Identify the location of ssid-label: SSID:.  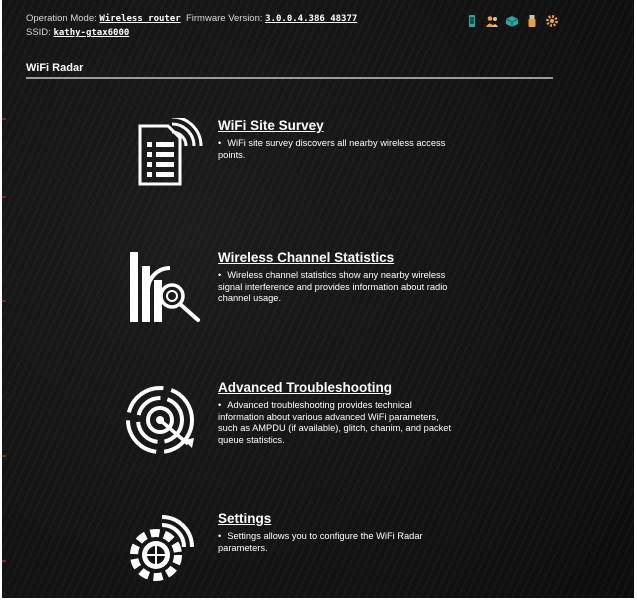
(38, 32).